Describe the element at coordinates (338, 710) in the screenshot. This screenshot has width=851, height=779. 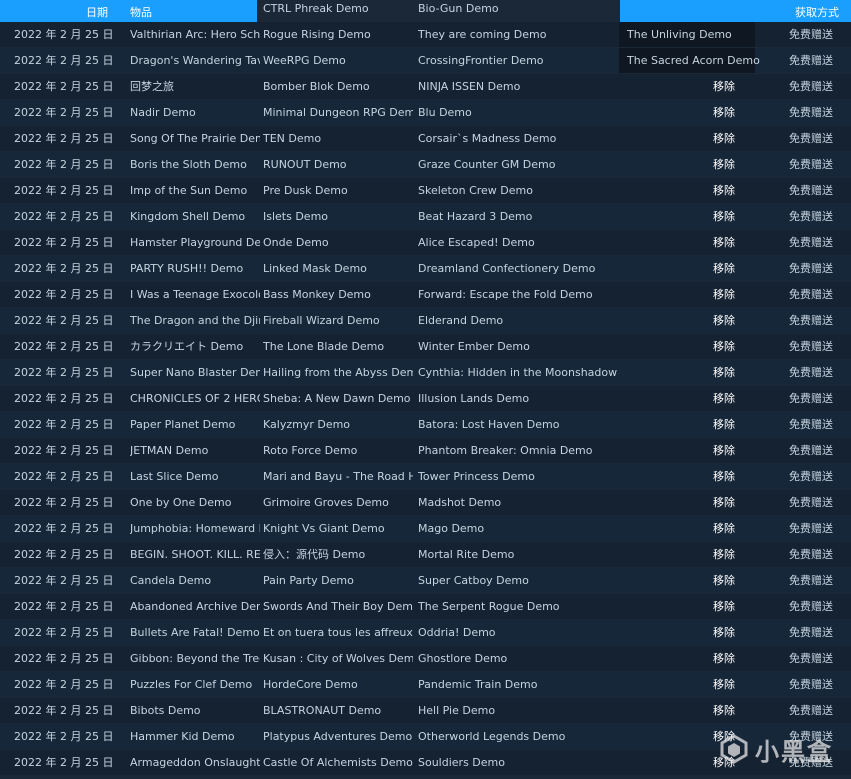
I see `row-item-name-2: BLASTRONAUT Demo` at that location.